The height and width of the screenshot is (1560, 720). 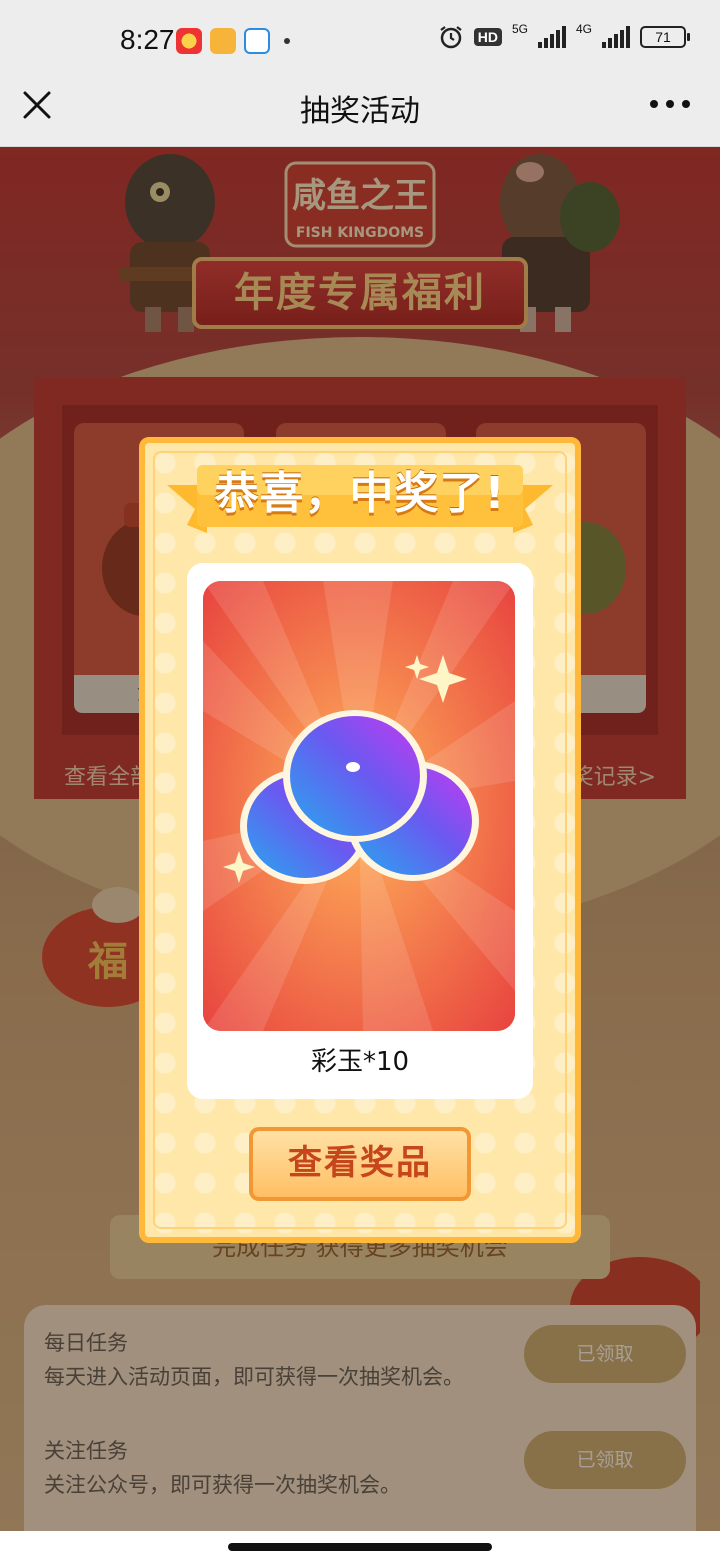 What do you see at coordinates (670, 104) in the screenshot?
I see `more-options-icon` at bounding box center [670, 104].